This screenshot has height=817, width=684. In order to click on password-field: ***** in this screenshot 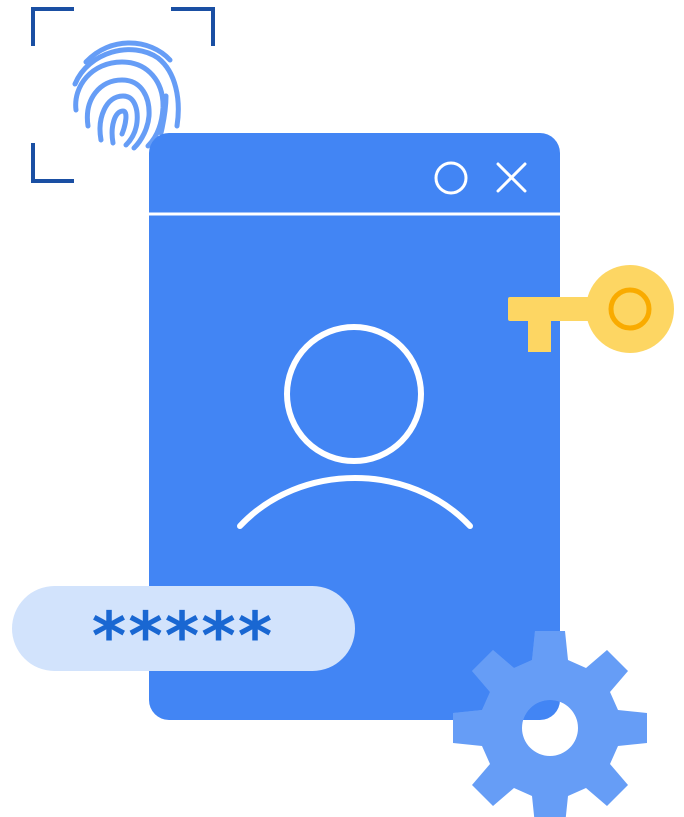, I will do `click(183, 630)`.